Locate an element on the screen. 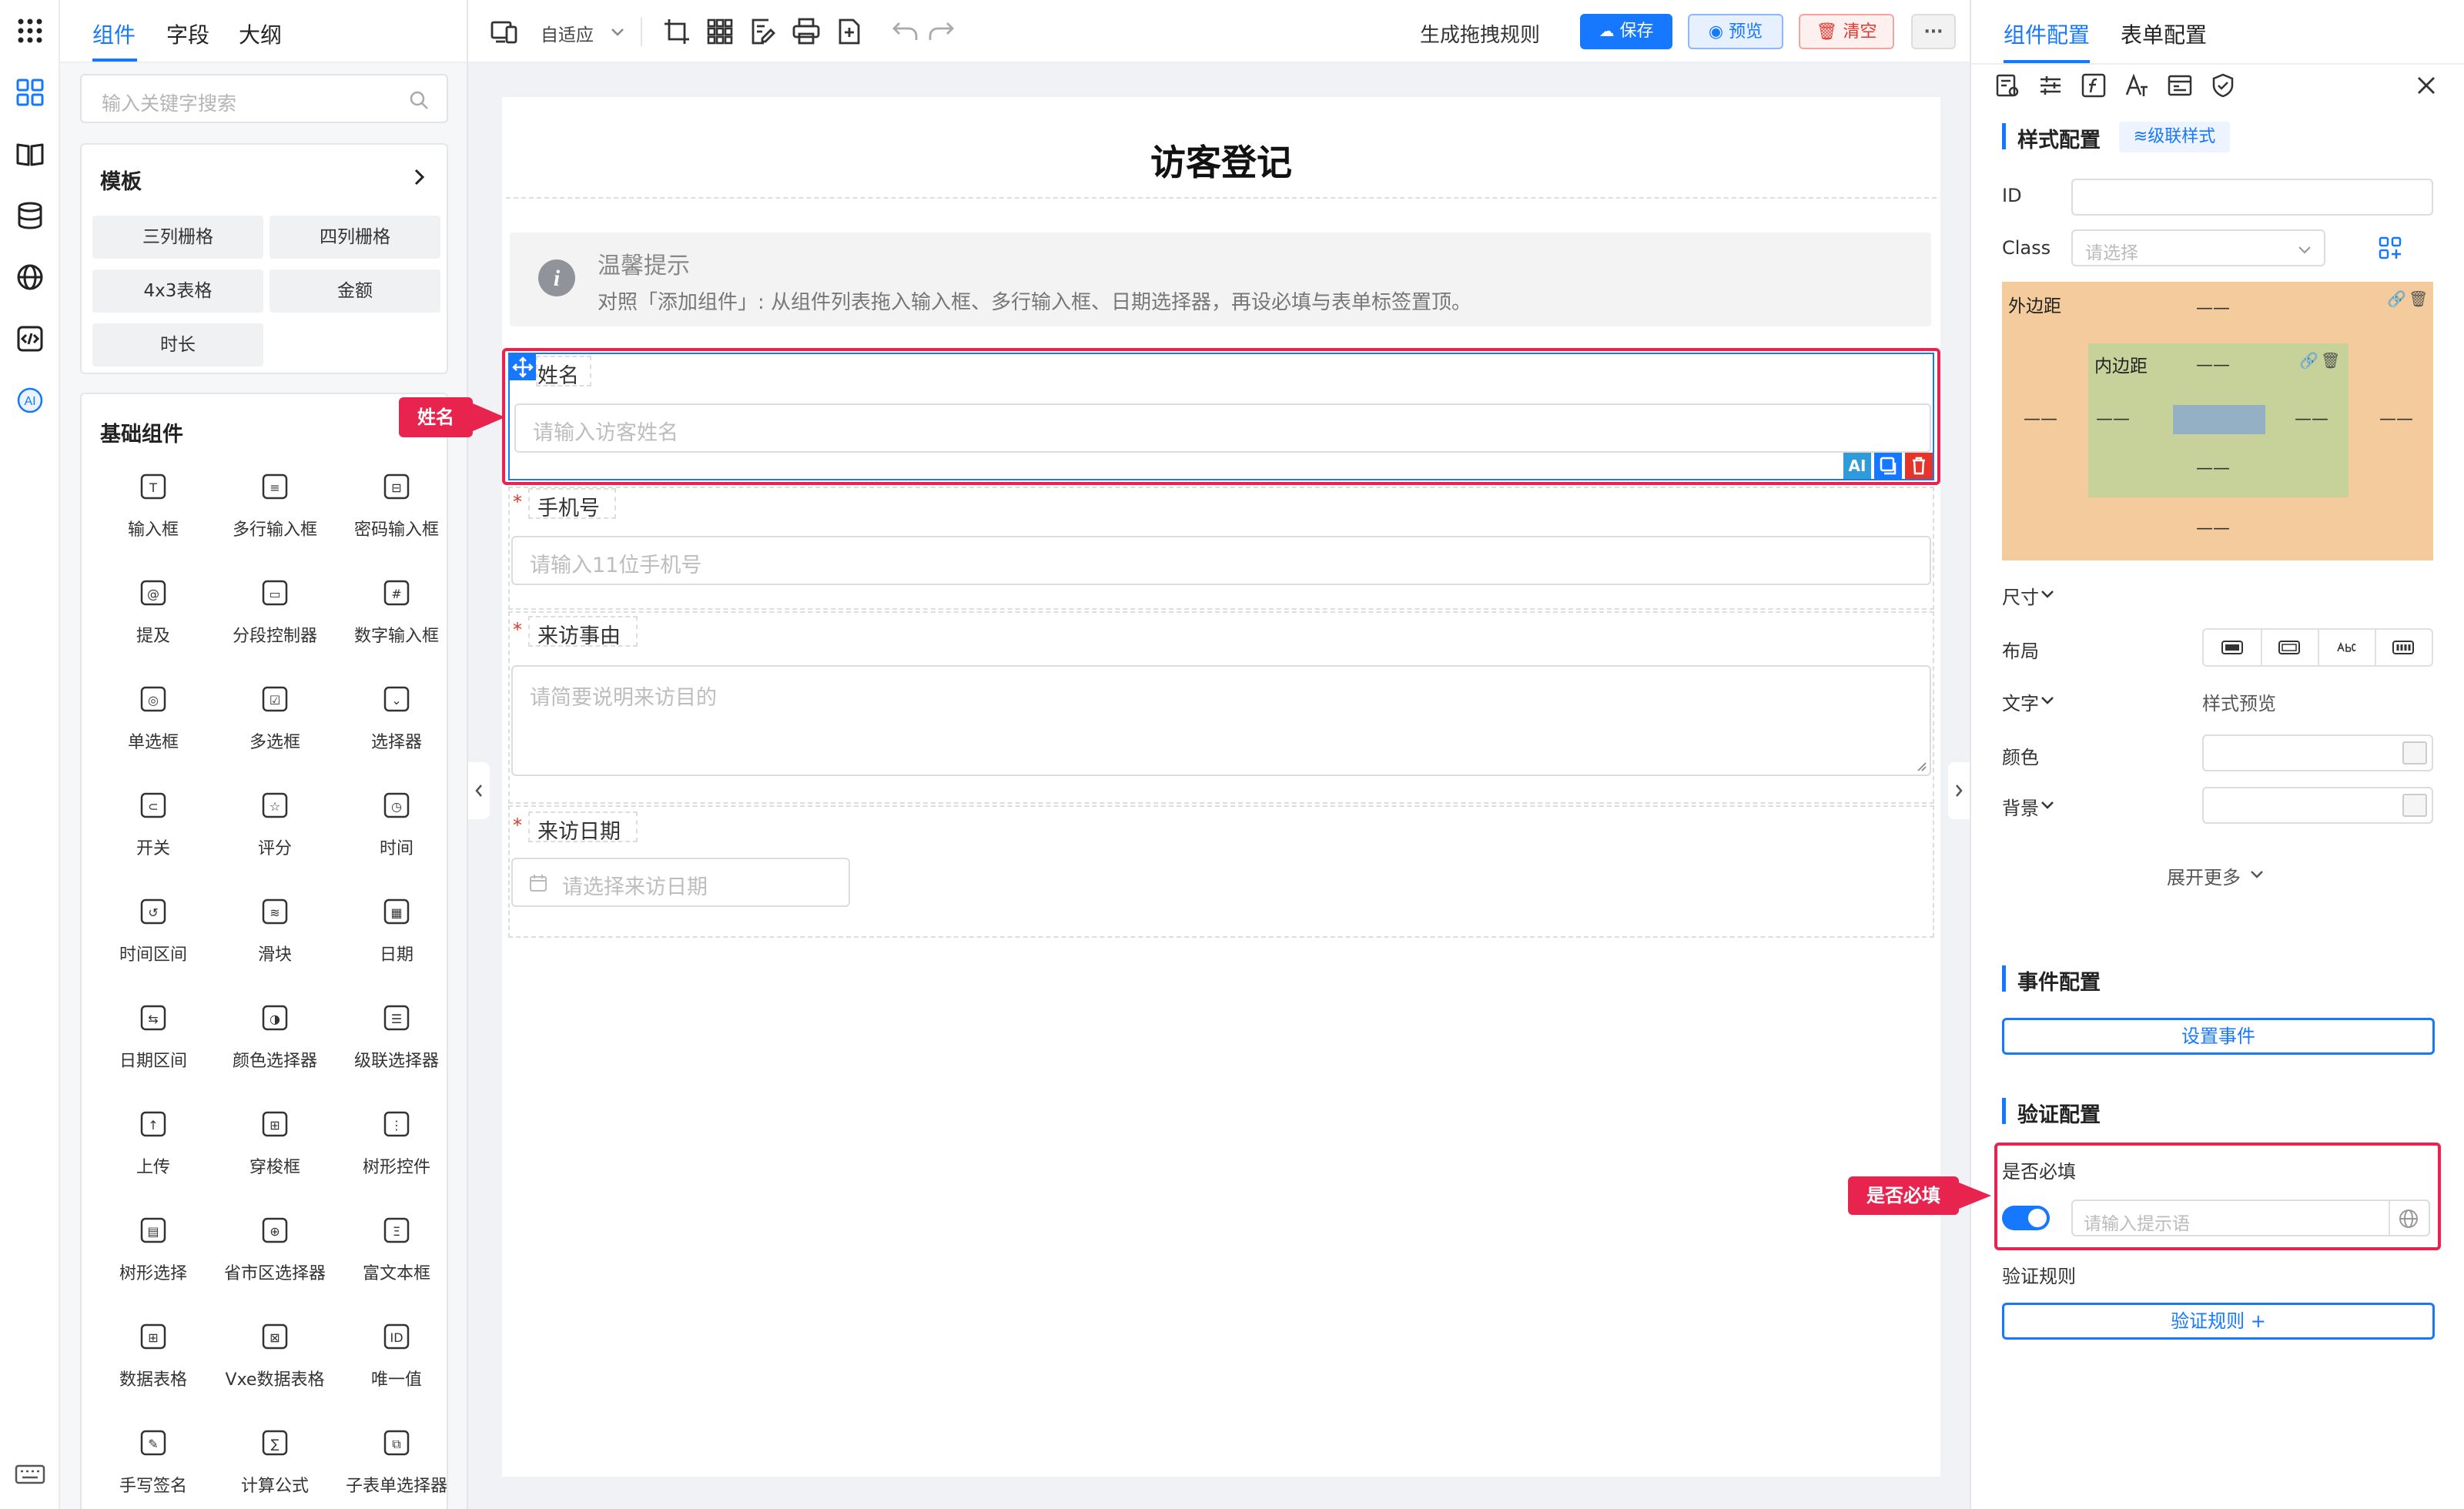  book-icon is located at coordinates (30, 154).